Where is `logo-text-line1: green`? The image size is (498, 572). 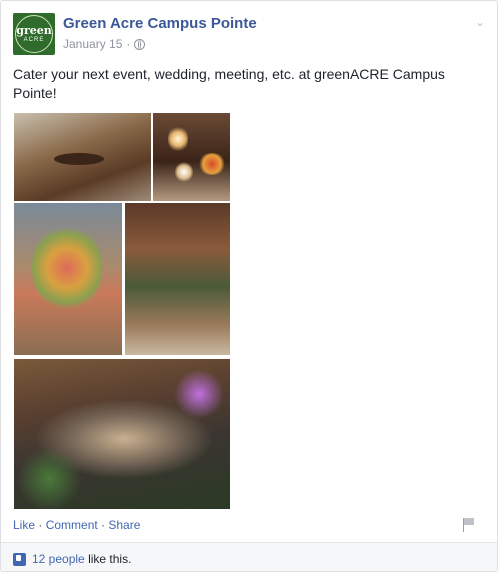
logo-text-line1: green is located at coordinates (34, 30).